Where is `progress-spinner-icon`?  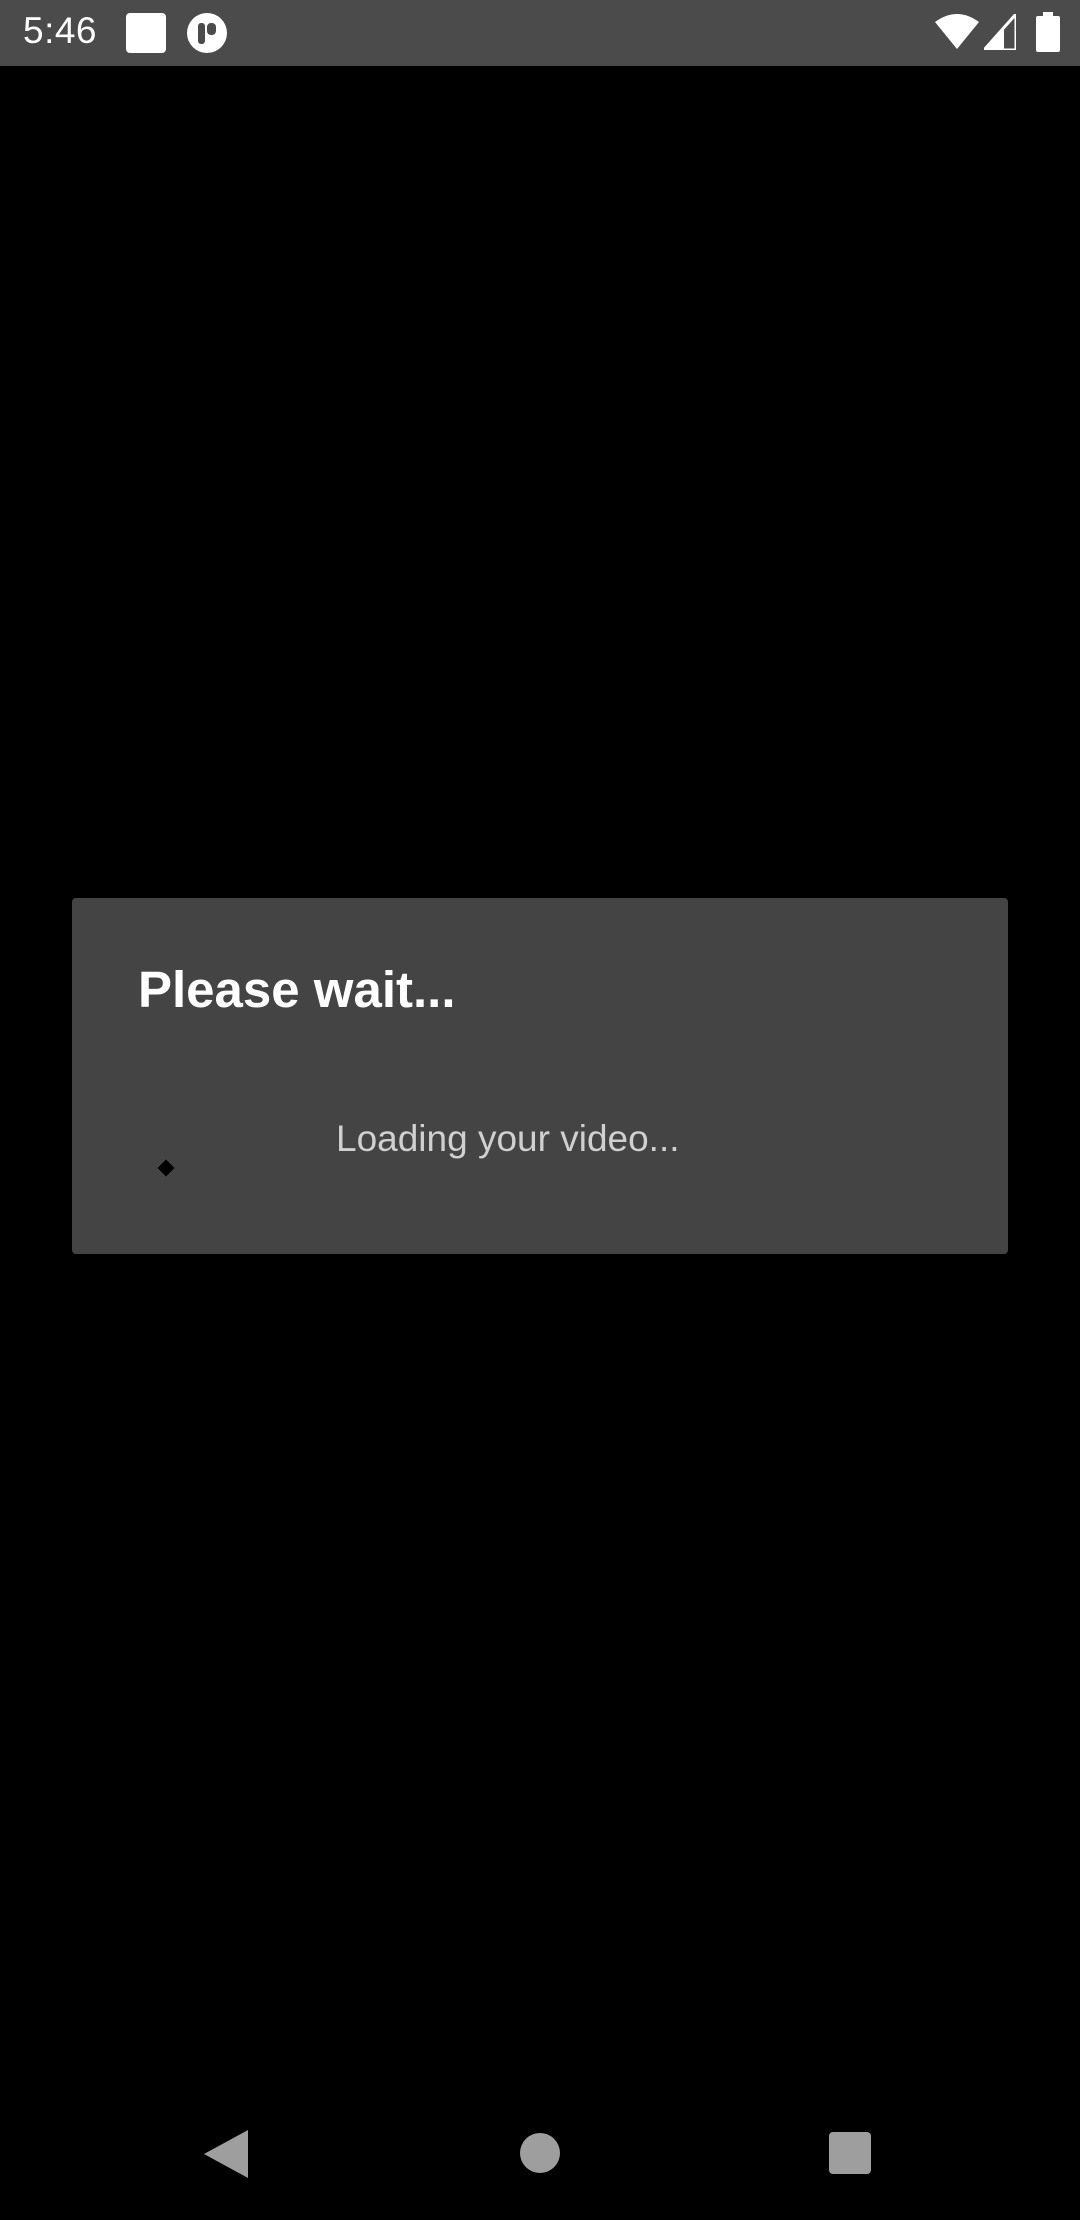
progress-spinner-icon is located at coordinates (166, 1168).